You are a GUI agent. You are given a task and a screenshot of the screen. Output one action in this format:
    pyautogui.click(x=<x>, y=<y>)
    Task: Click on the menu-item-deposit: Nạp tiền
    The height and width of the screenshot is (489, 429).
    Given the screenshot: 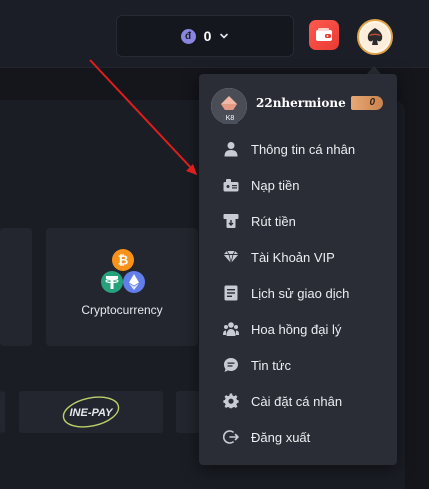 What is the action you would take?
    pyautogui.click(x=298, y=185)
    